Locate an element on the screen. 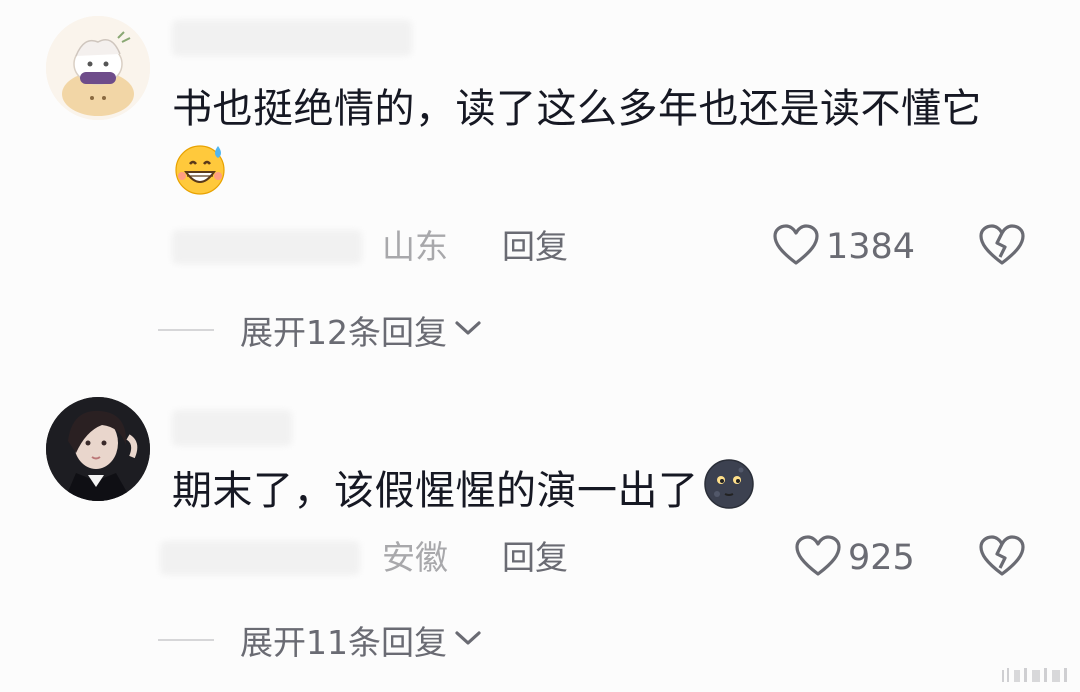 Image resolution: width=1080 pixels, height=692 pixels. like-button: 925 is located at coordinates (854, 558).